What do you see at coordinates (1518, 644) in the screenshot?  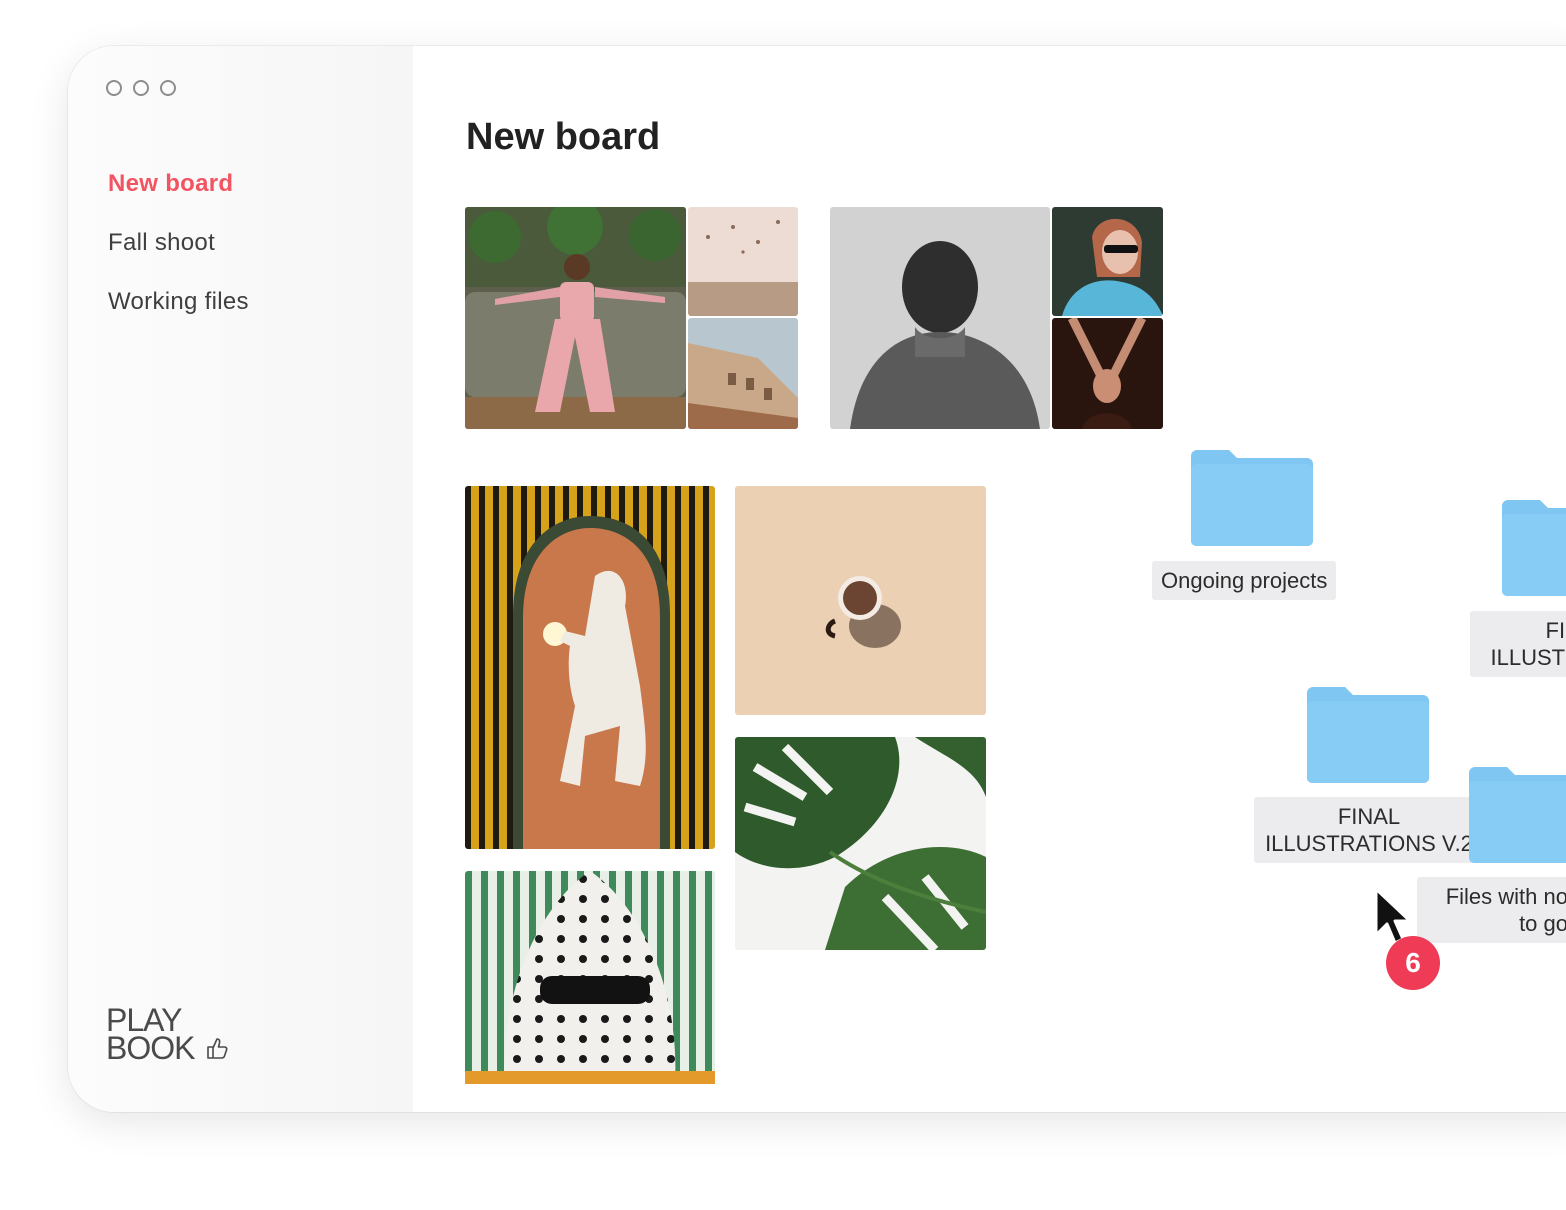 I see `folder-label-final-illustrations: FIN ILLUSTR` at bounding box center [1518, 644].